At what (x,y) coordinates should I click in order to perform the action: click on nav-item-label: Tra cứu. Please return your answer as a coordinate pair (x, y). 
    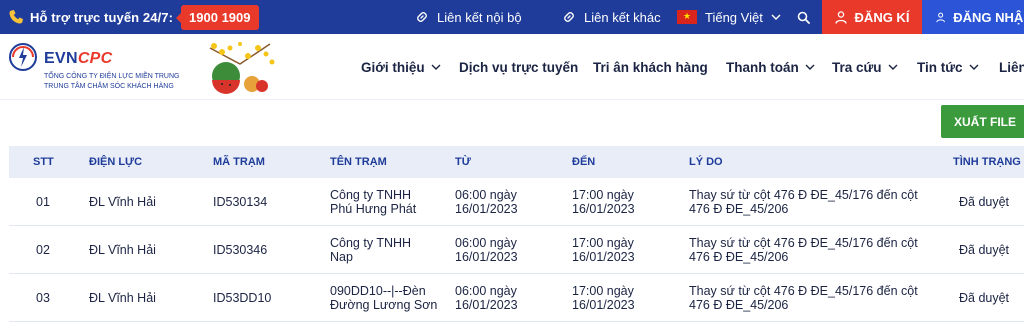
    Looking at the image, I should click on (857, 67).